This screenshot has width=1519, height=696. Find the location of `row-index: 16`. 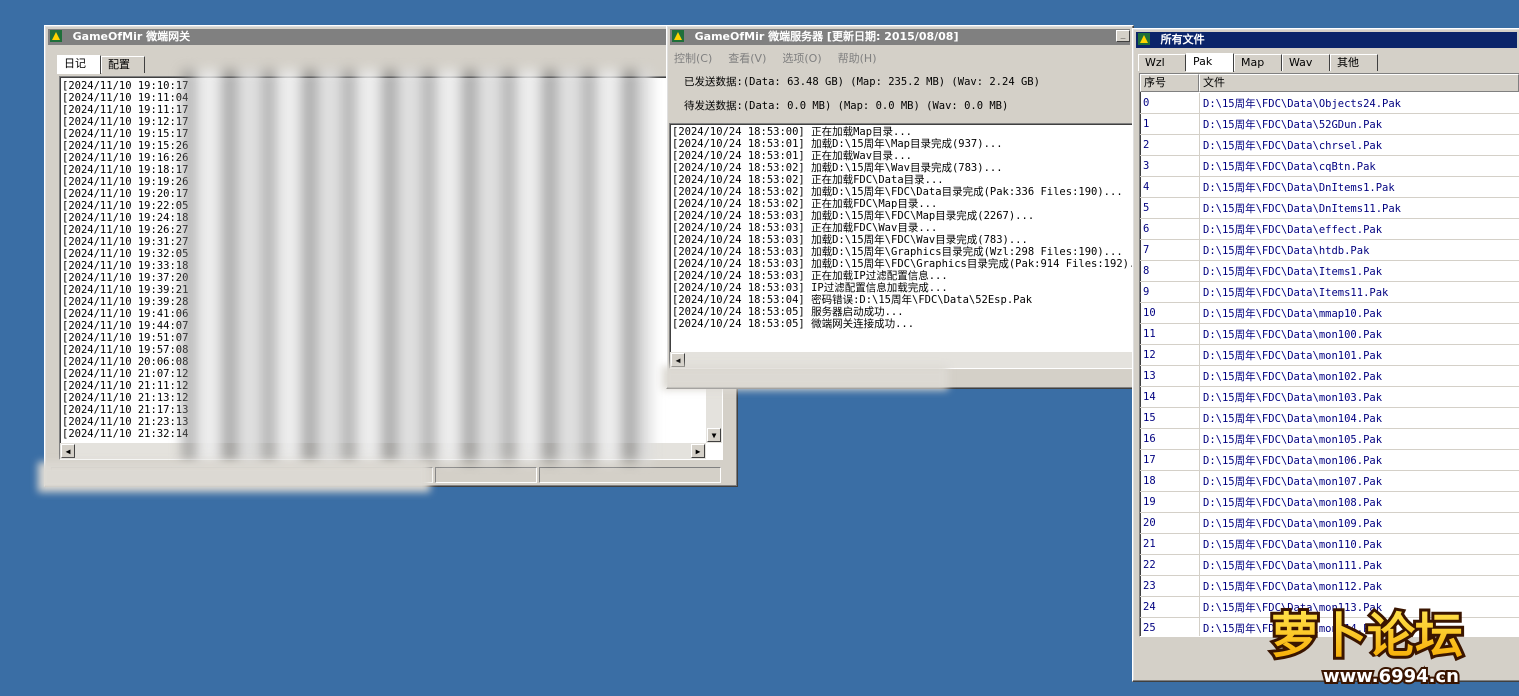

row-index: 16 is located at coordinates (1170, 439).